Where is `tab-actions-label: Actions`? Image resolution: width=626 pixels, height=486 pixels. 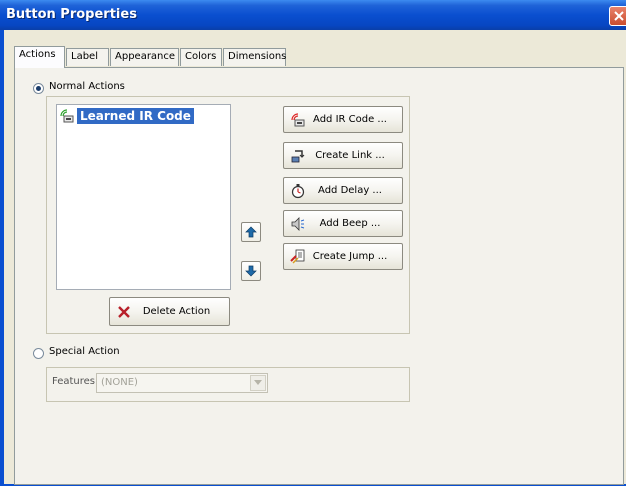
tab-actions-label: Actions is located at coordinates (37, 54).